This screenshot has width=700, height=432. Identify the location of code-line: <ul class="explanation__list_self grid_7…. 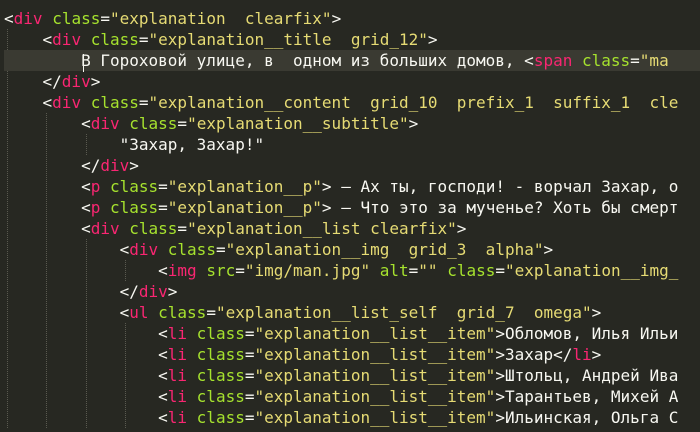
(303, 312).